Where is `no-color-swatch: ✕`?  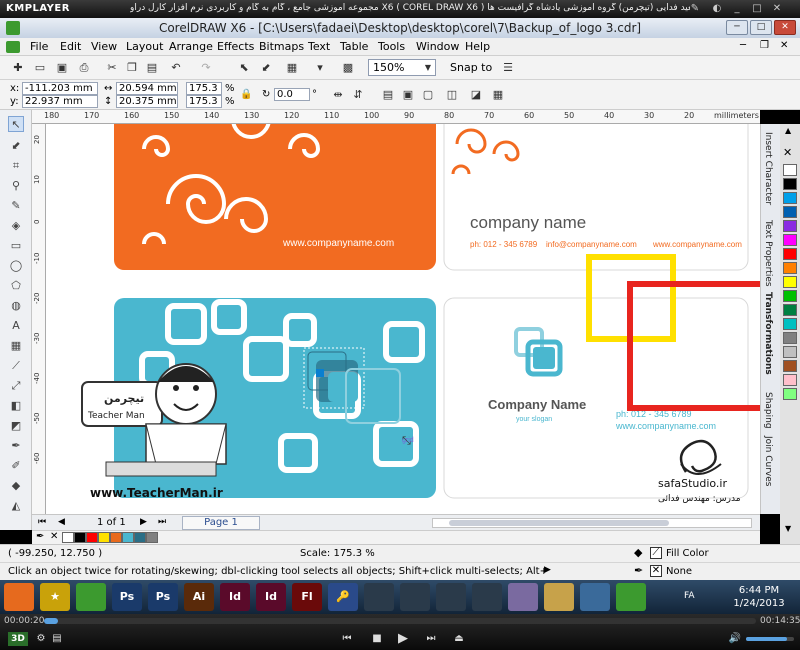
no-color-swatch: ✕ is located at coordinates (787, 152).